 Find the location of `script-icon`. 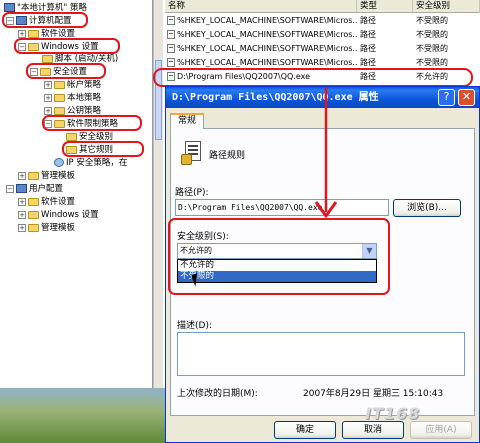

script-icon is located at coordinates (47, 58).